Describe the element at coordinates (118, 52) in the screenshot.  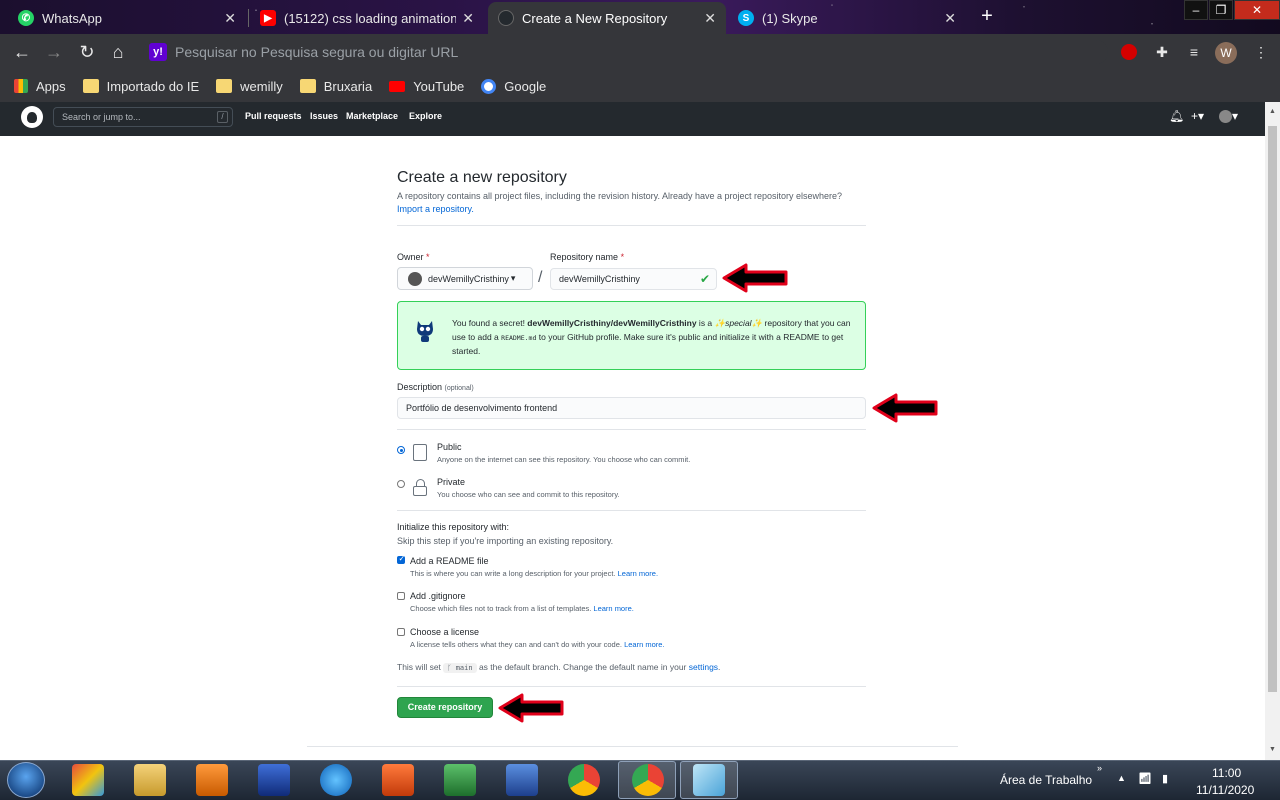
I see `home-icon: ⌂` at that location.